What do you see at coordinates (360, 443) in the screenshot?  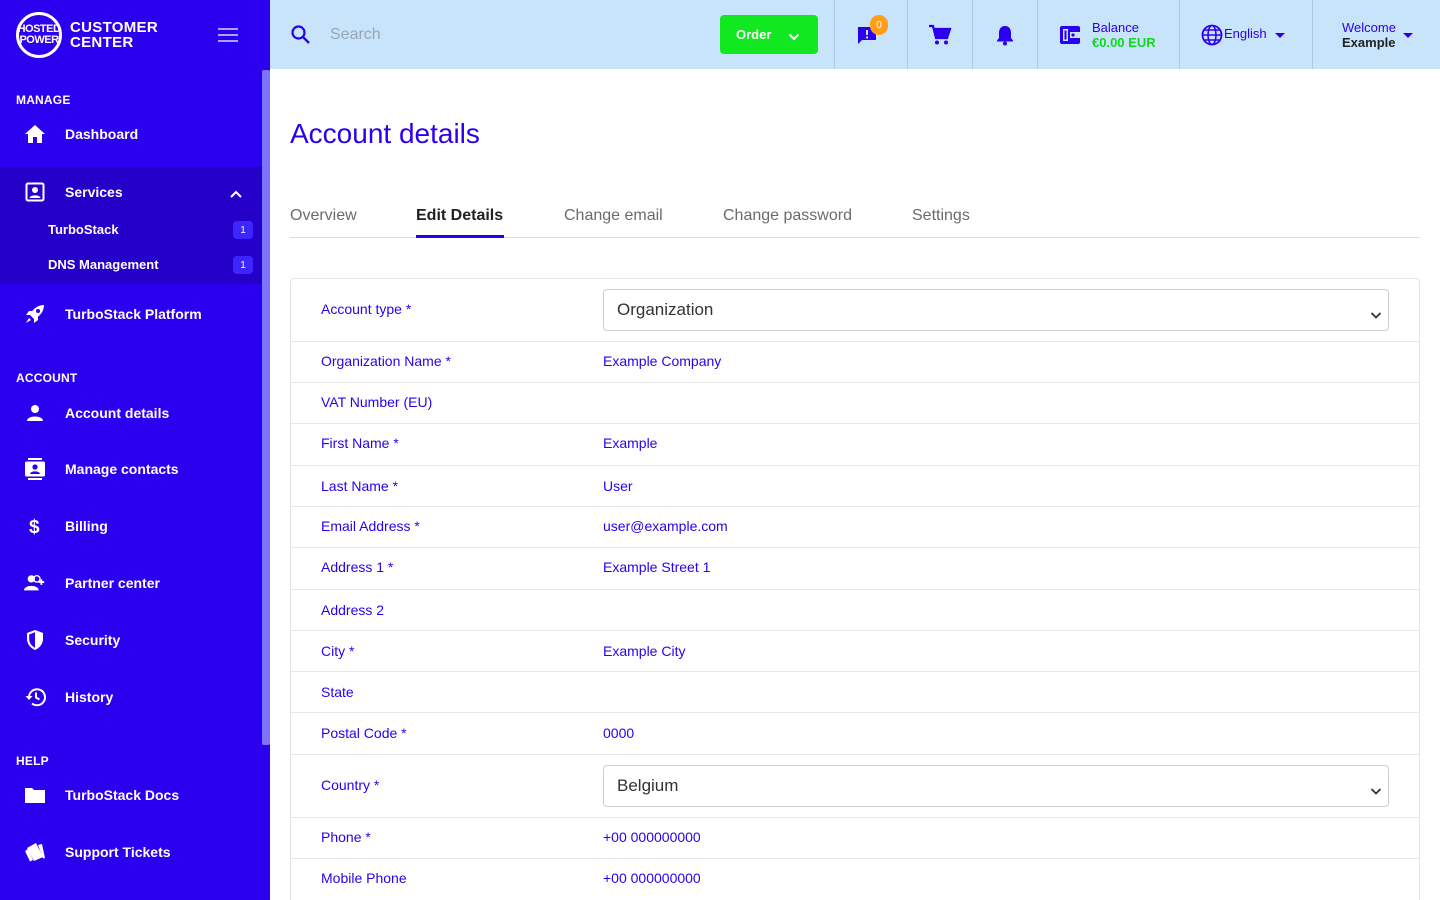 I see `first-name-label: First Name *` at bounding box center [360, 443].